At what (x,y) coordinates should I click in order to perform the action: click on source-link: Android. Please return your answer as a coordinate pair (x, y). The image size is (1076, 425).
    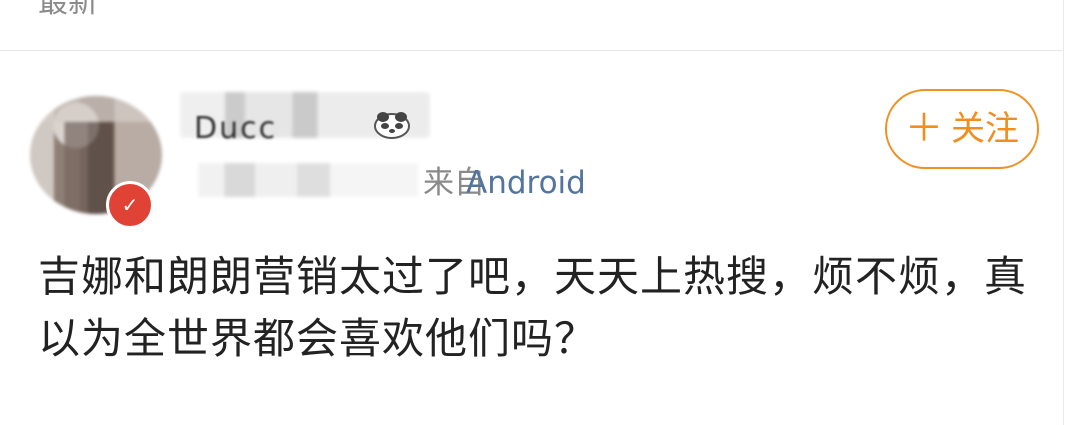
    Looking at the image, I should click on (526, 183).